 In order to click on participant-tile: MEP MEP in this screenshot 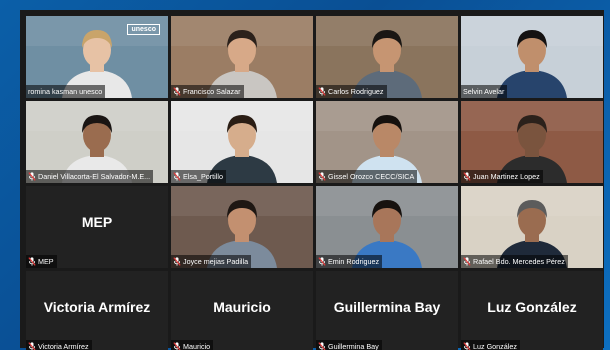, I will do `click(97, 227)`.